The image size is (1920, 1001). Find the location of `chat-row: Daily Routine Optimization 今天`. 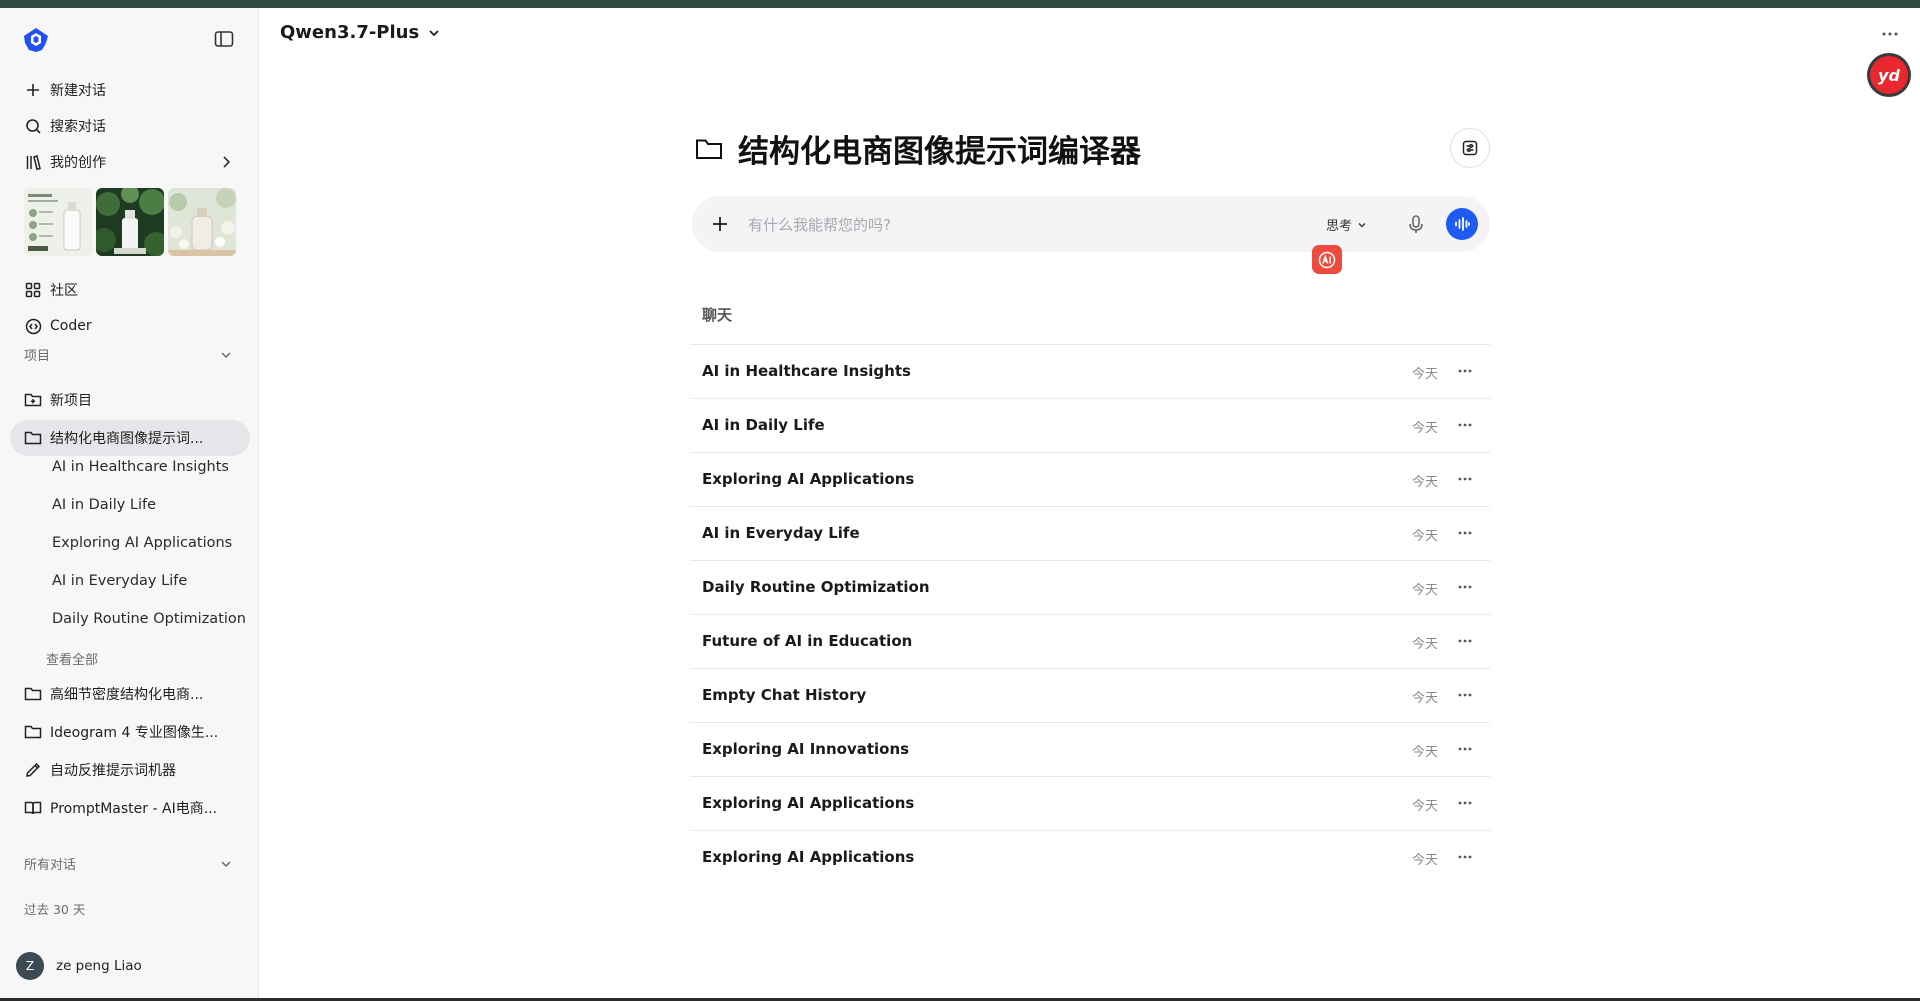

chat-row: Daily Routine Optimization 今天 is located at coordinates (1090, 587).